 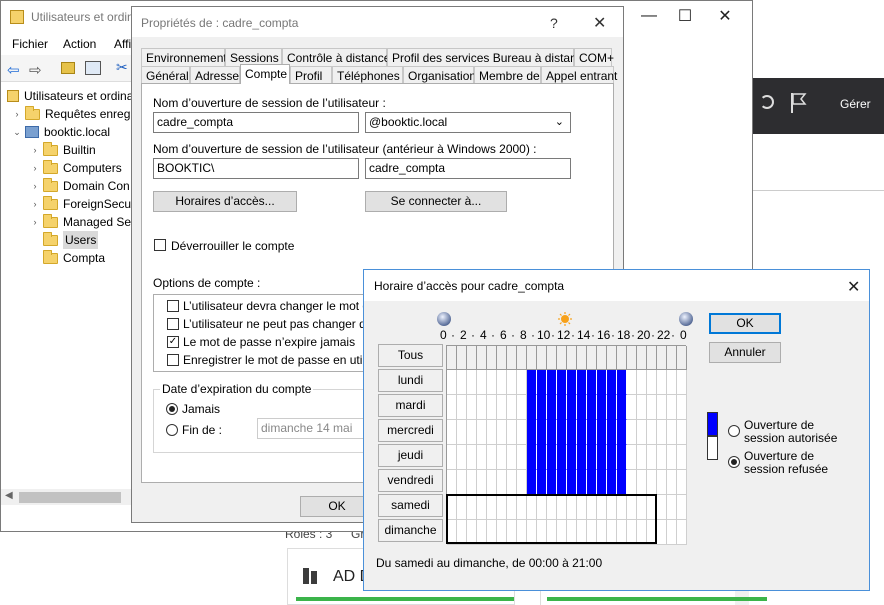 I want to click on tree-users: Users, so click(x=64, y=240).